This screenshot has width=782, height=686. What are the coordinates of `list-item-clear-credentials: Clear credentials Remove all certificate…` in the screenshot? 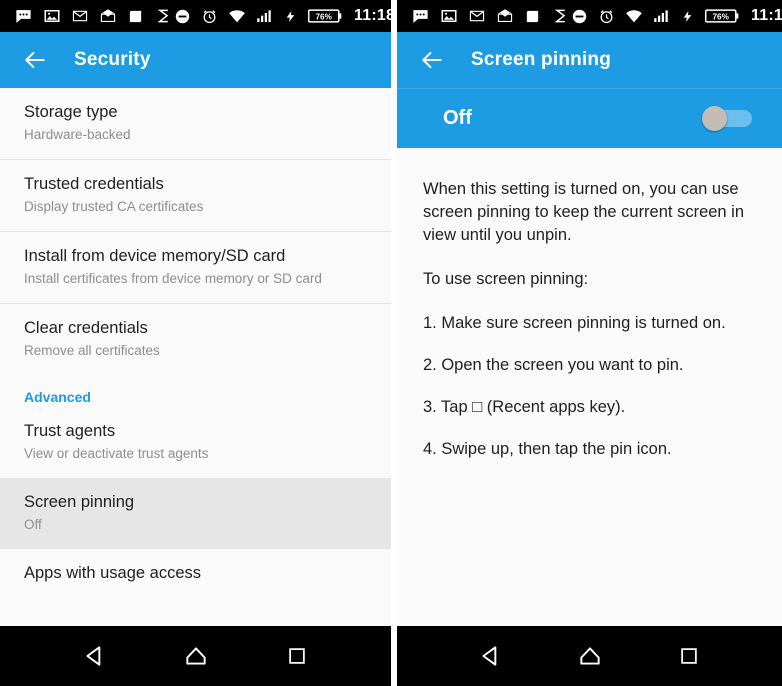 It's located at (195, 339).